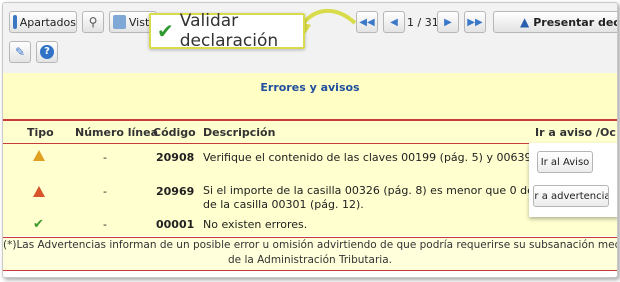 The image size is (620, 282). Describe the element at coordinates (283, 204) in the screenshot. I see `row-descripcion-line2: de la casilla 00301 (pág. 12).` at that location.